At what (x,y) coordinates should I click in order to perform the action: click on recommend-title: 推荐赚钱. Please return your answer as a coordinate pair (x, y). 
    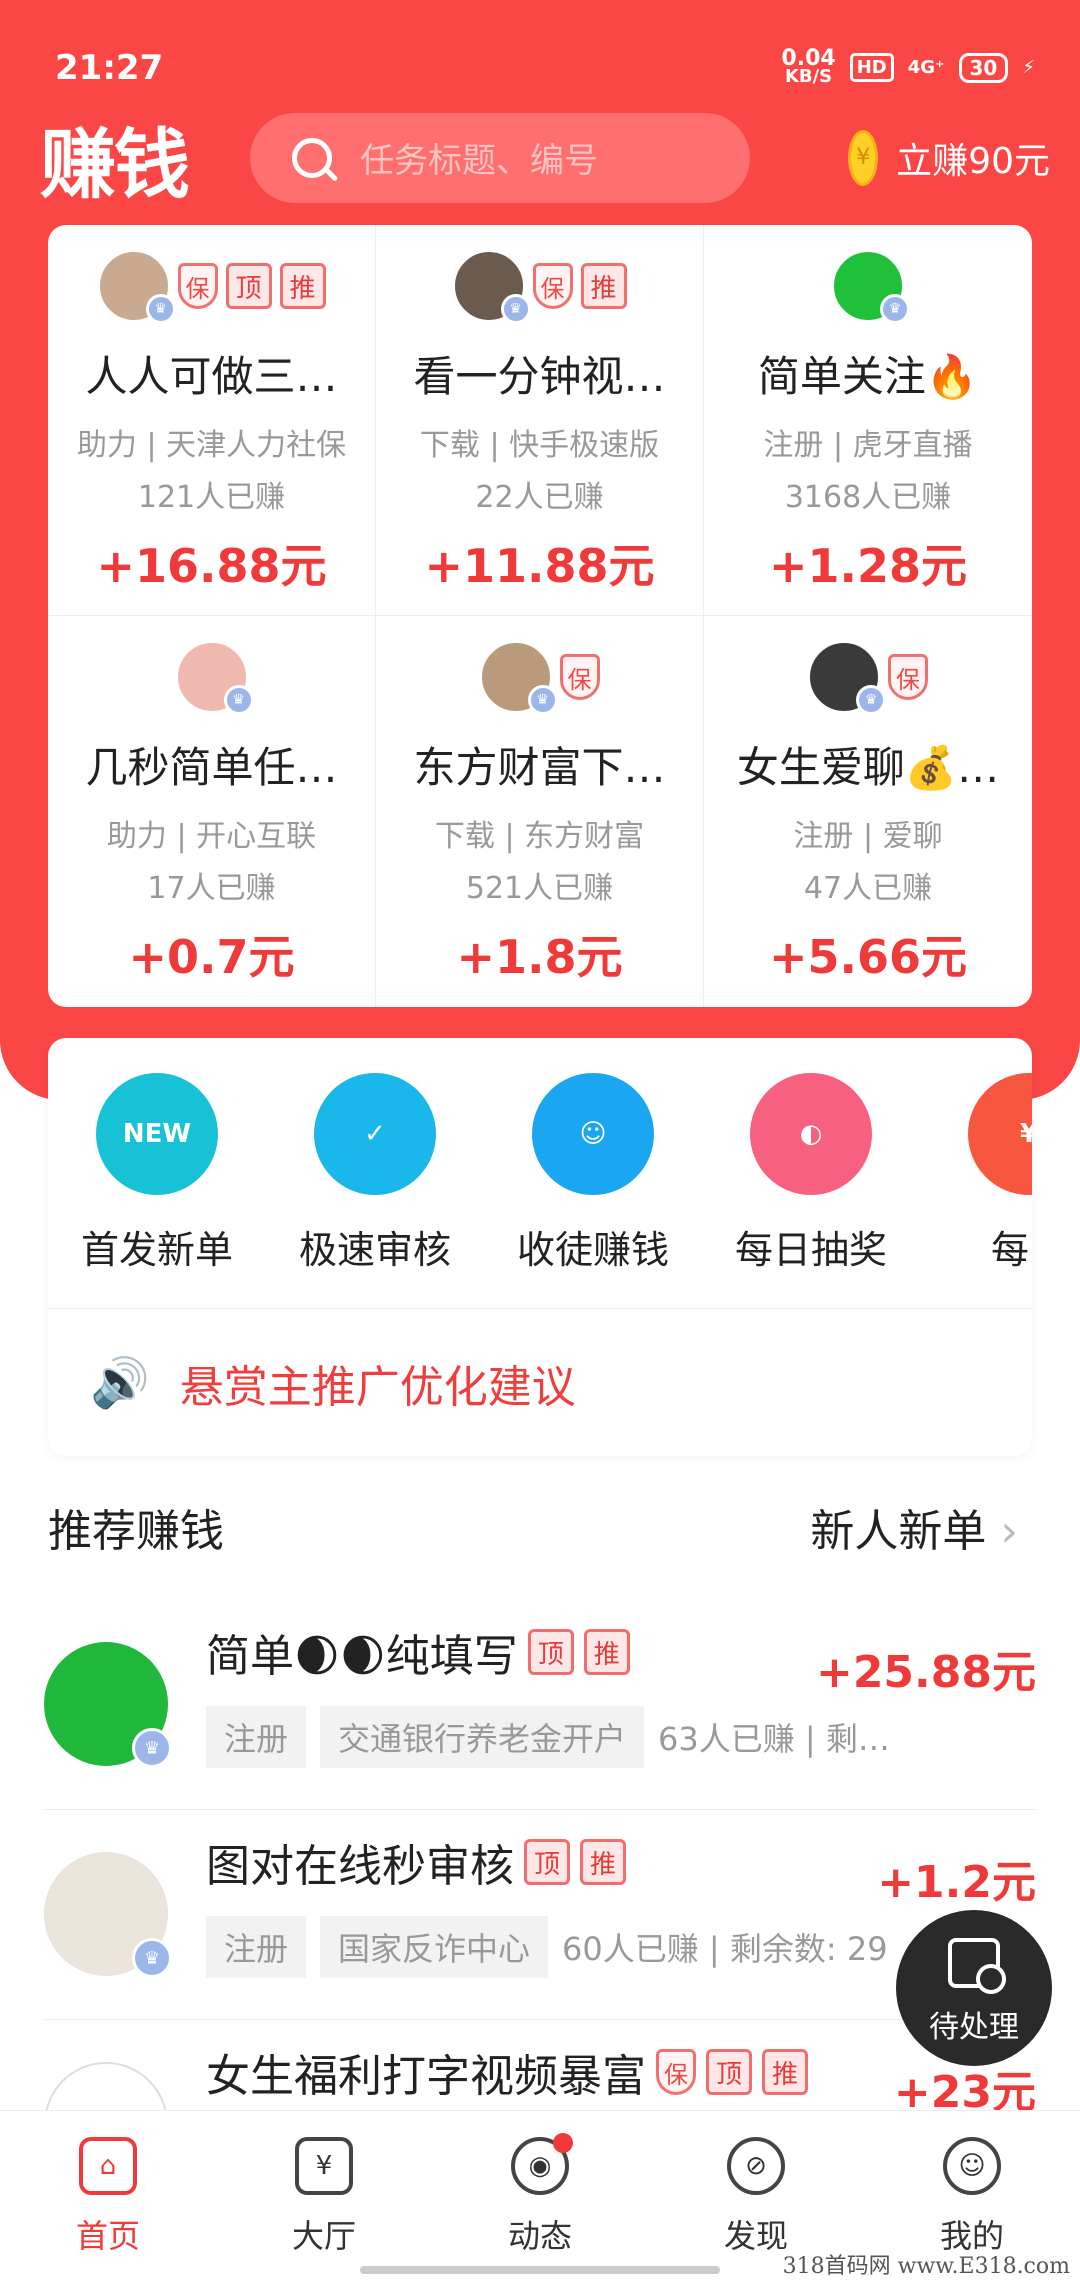
    Looking at the image, I should click on (136, 1531).